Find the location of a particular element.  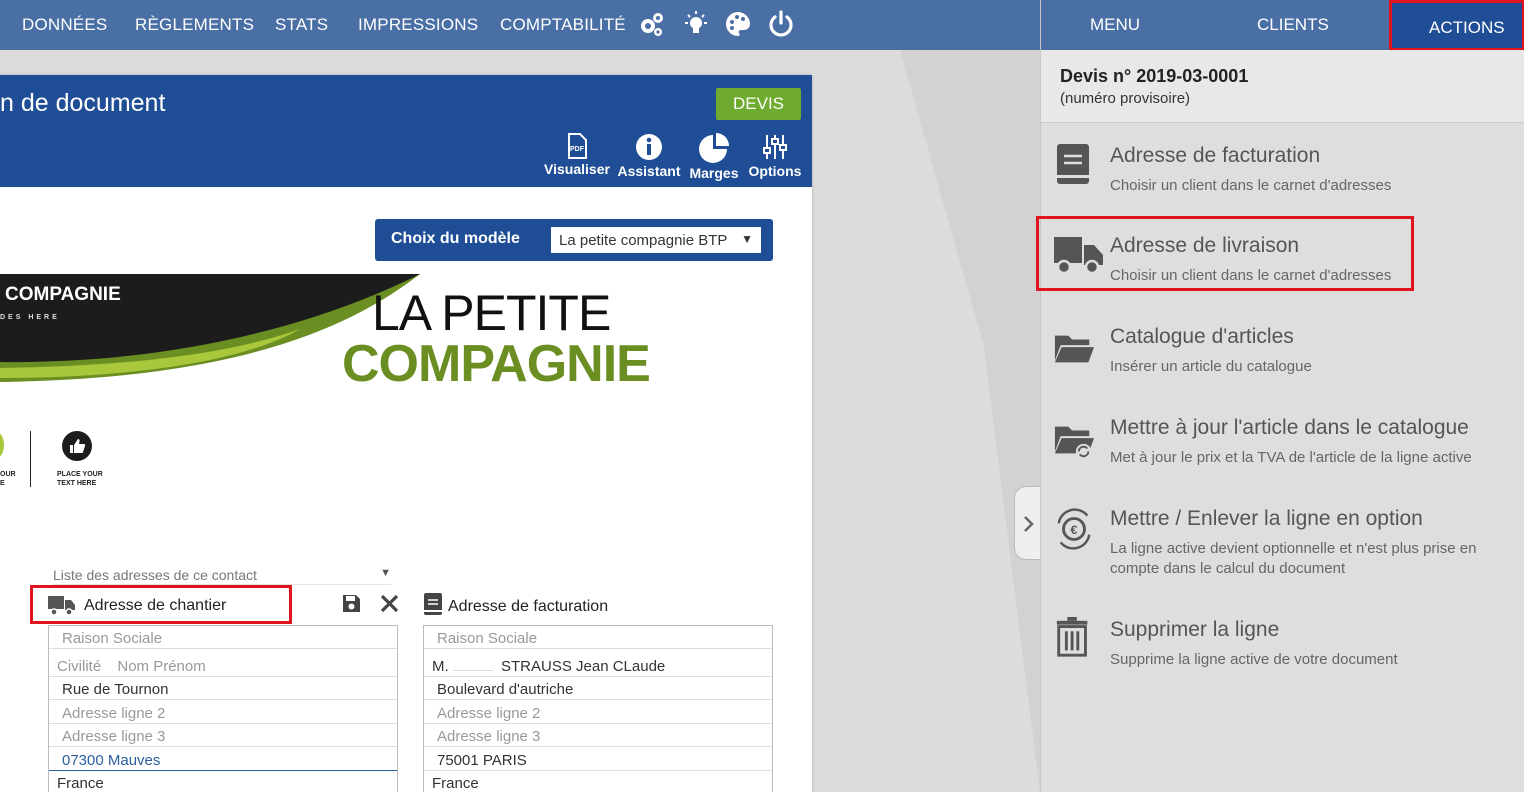

background-shape is located at coordinates (970, 421).